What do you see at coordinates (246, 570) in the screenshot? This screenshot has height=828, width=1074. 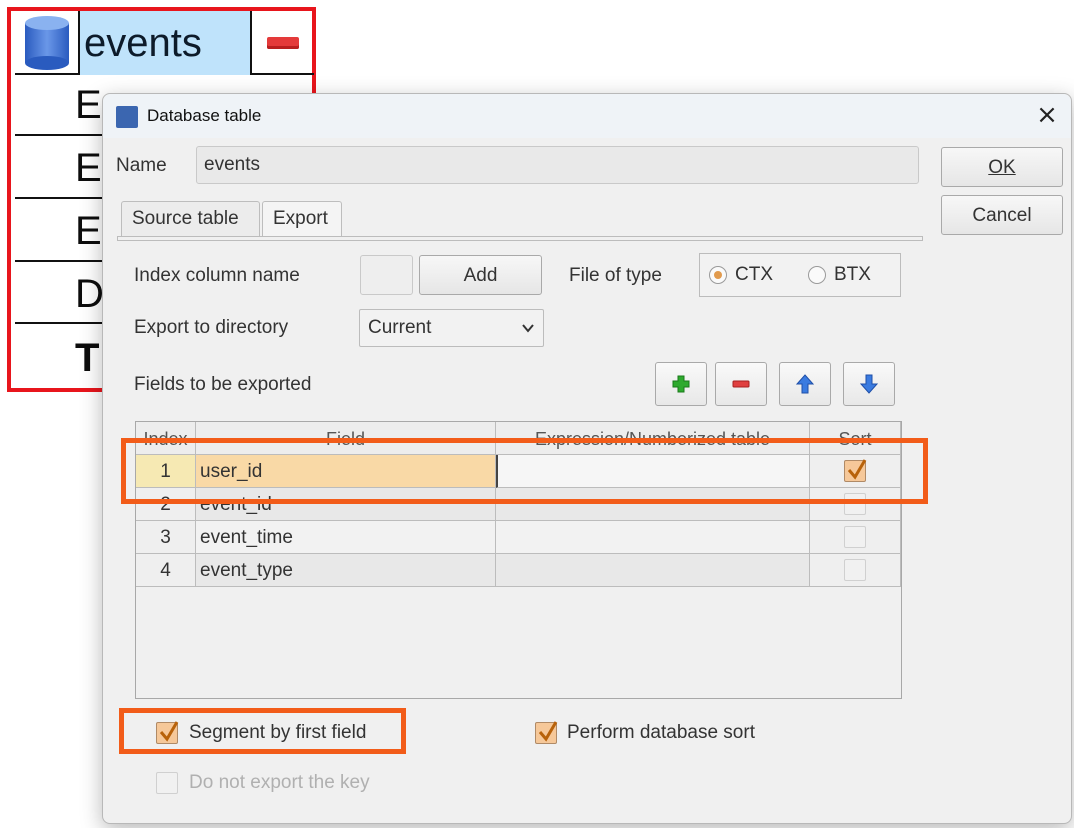 I see `field-value: event_type` at bounding box center [246, 570].